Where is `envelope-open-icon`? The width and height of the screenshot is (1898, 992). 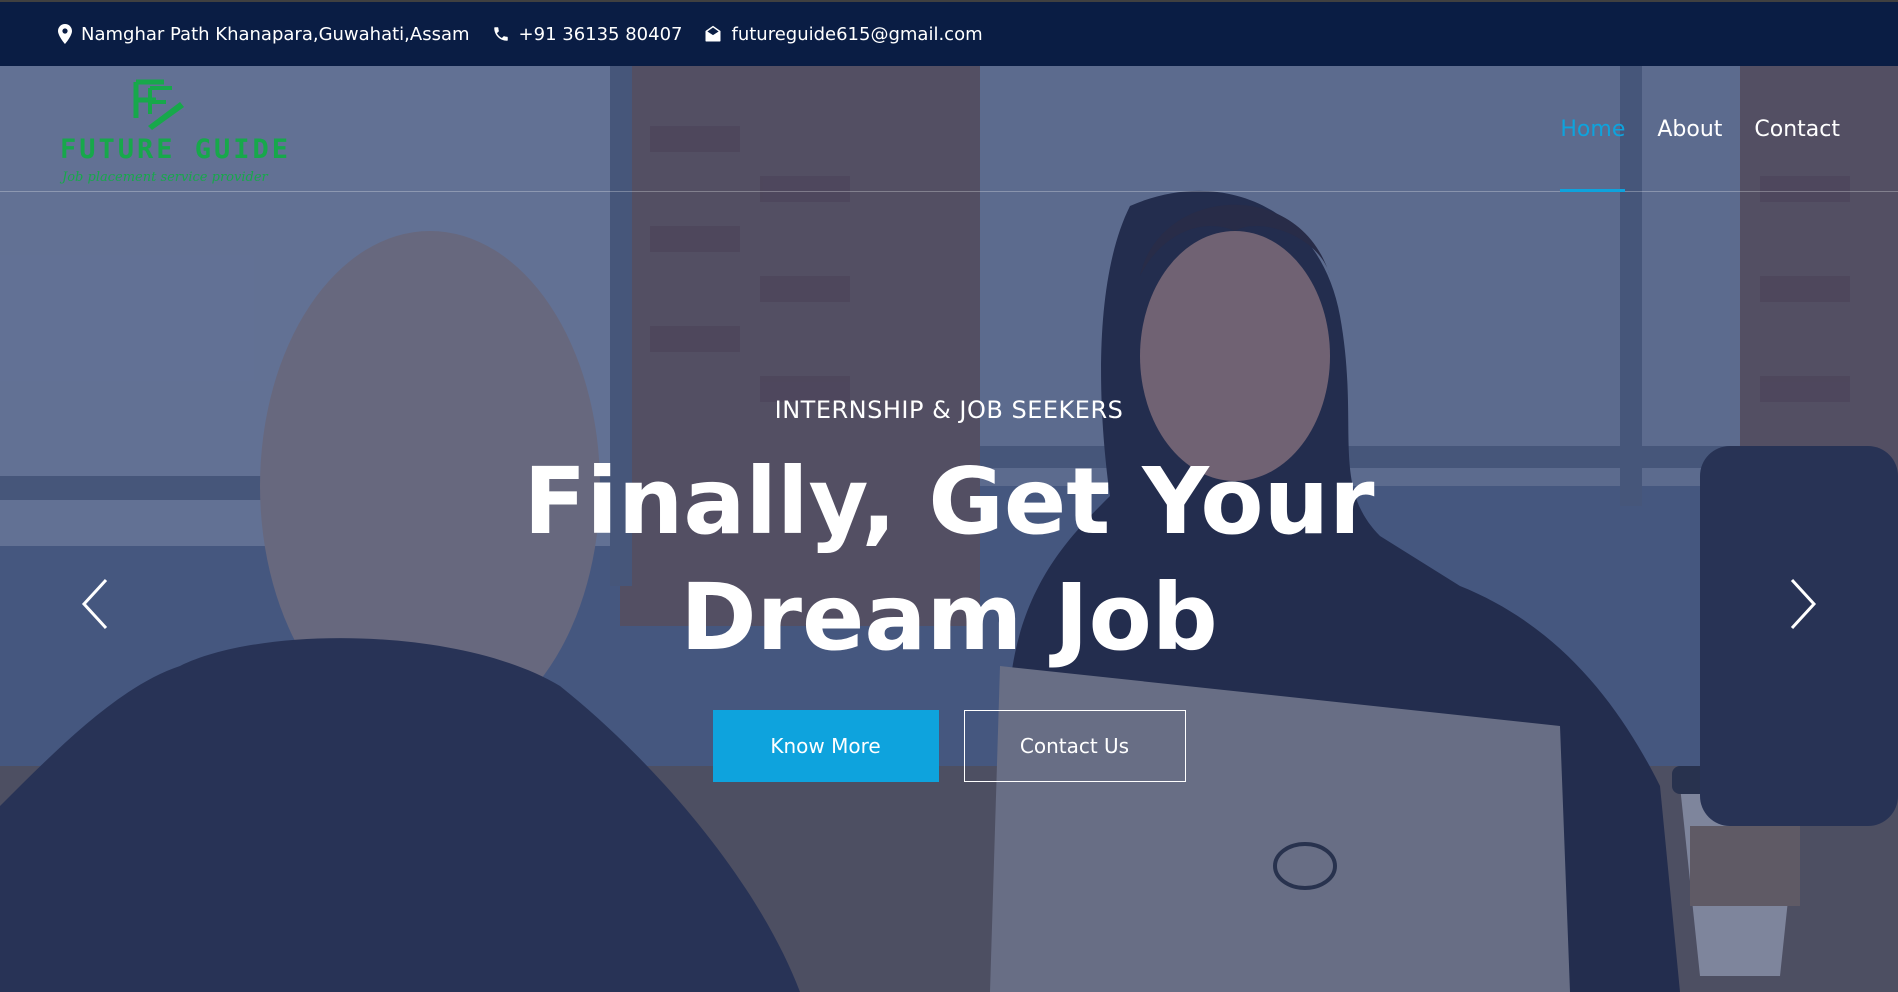
envelope-open-icon is located at coordinates (713, 33).